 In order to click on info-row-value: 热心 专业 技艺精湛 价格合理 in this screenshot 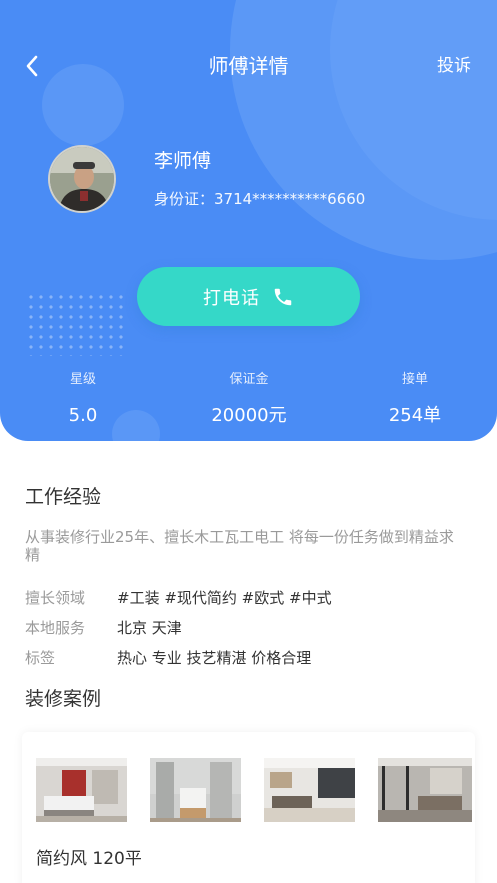, I will do `click(214, 658)`.